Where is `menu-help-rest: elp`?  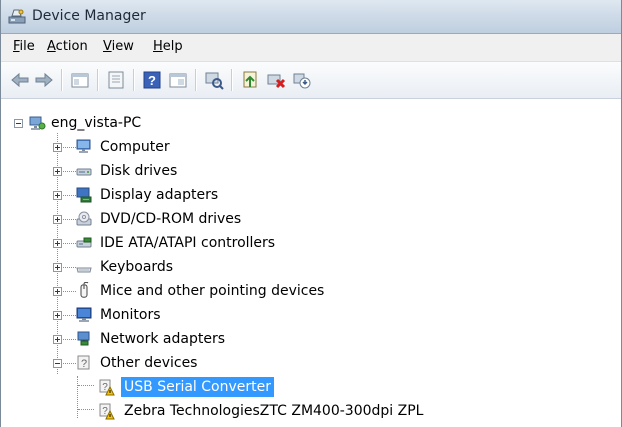 menu-help-rest: elp is located at coordinates (172, 46).